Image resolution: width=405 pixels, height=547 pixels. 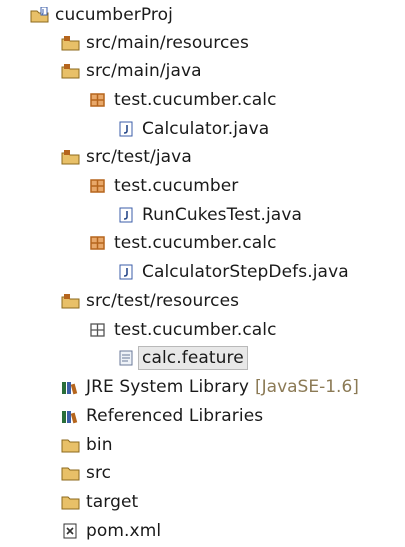 I want to click on tree-item-resource-package: test.cucumber.calc, so click(x=183, y=330).